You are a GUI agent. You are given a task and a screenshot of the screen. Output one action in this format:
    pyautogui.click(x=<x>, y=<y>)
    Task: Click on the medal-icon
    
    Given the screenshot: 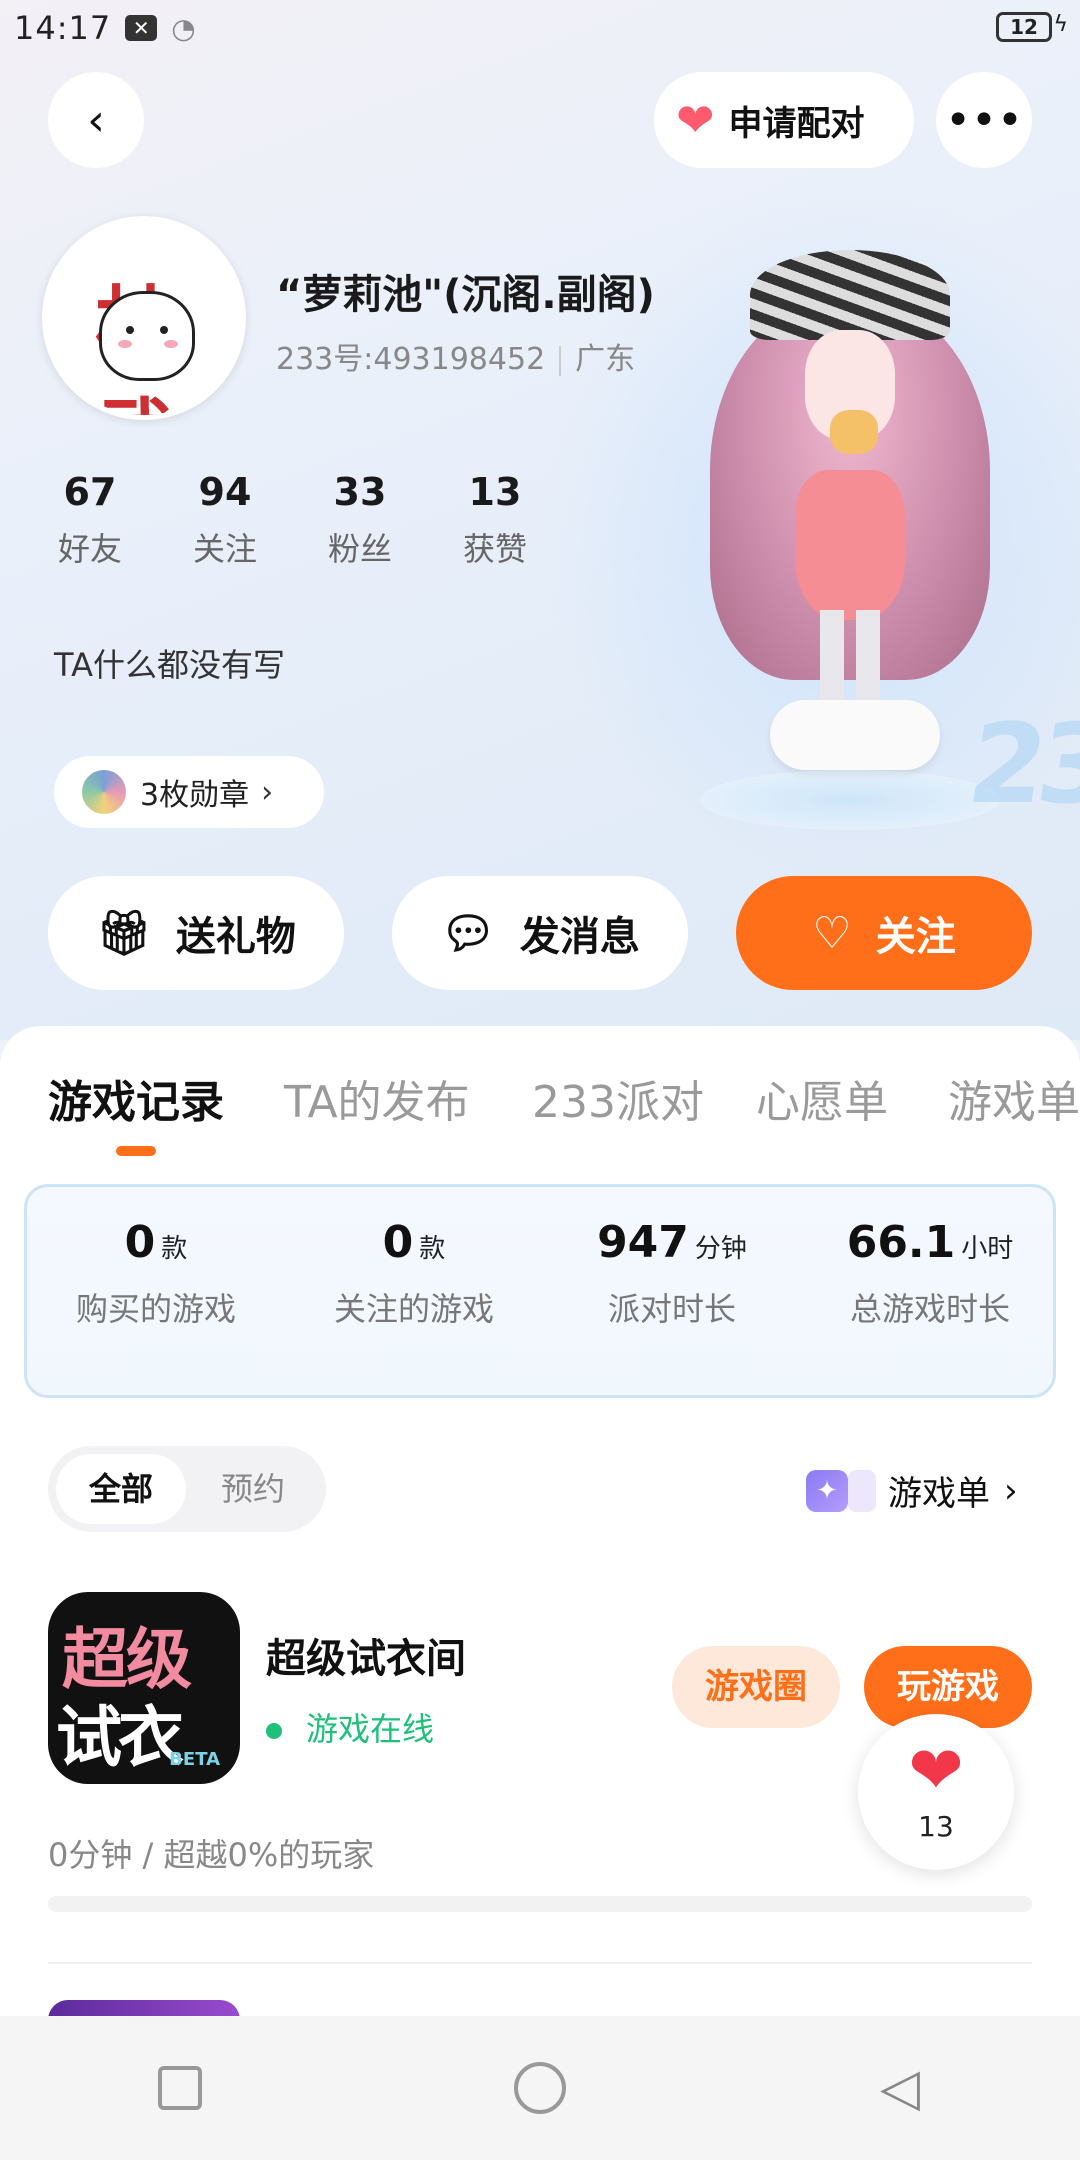 What is the action you would take?
    pyautogui.click(x=104, y=792)
    